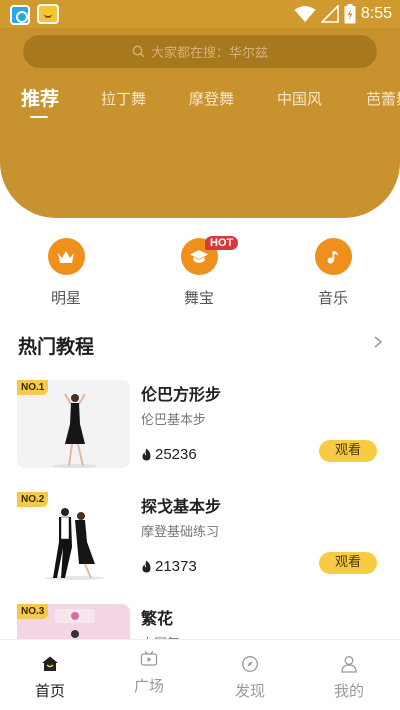 The height and width of the screenshot is (710, 400). I want to click on category-label: 明星, so click(65, 298).